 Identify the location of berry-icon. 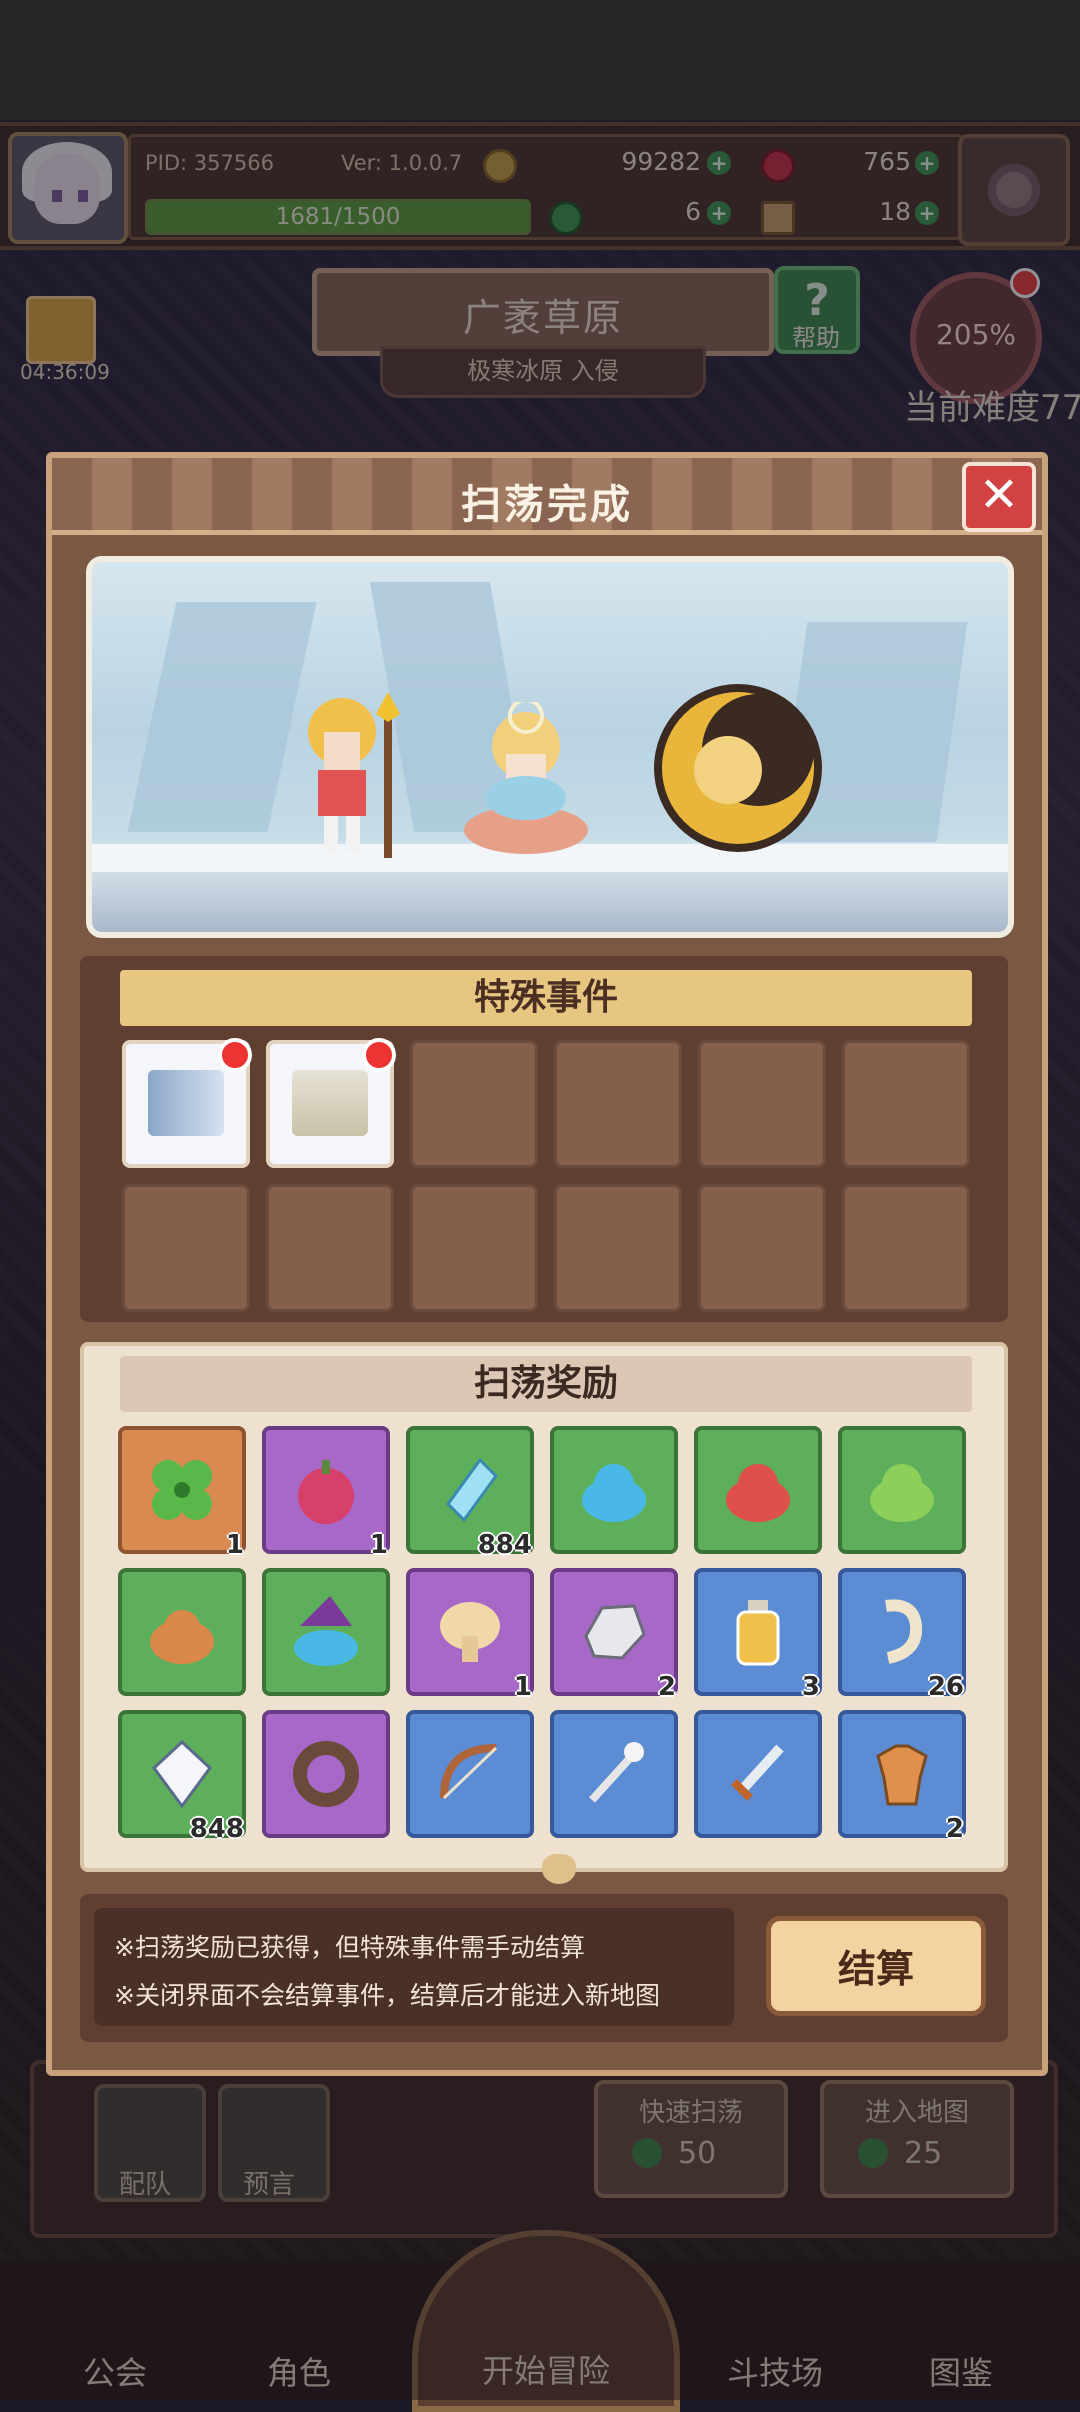
(326, 1492).